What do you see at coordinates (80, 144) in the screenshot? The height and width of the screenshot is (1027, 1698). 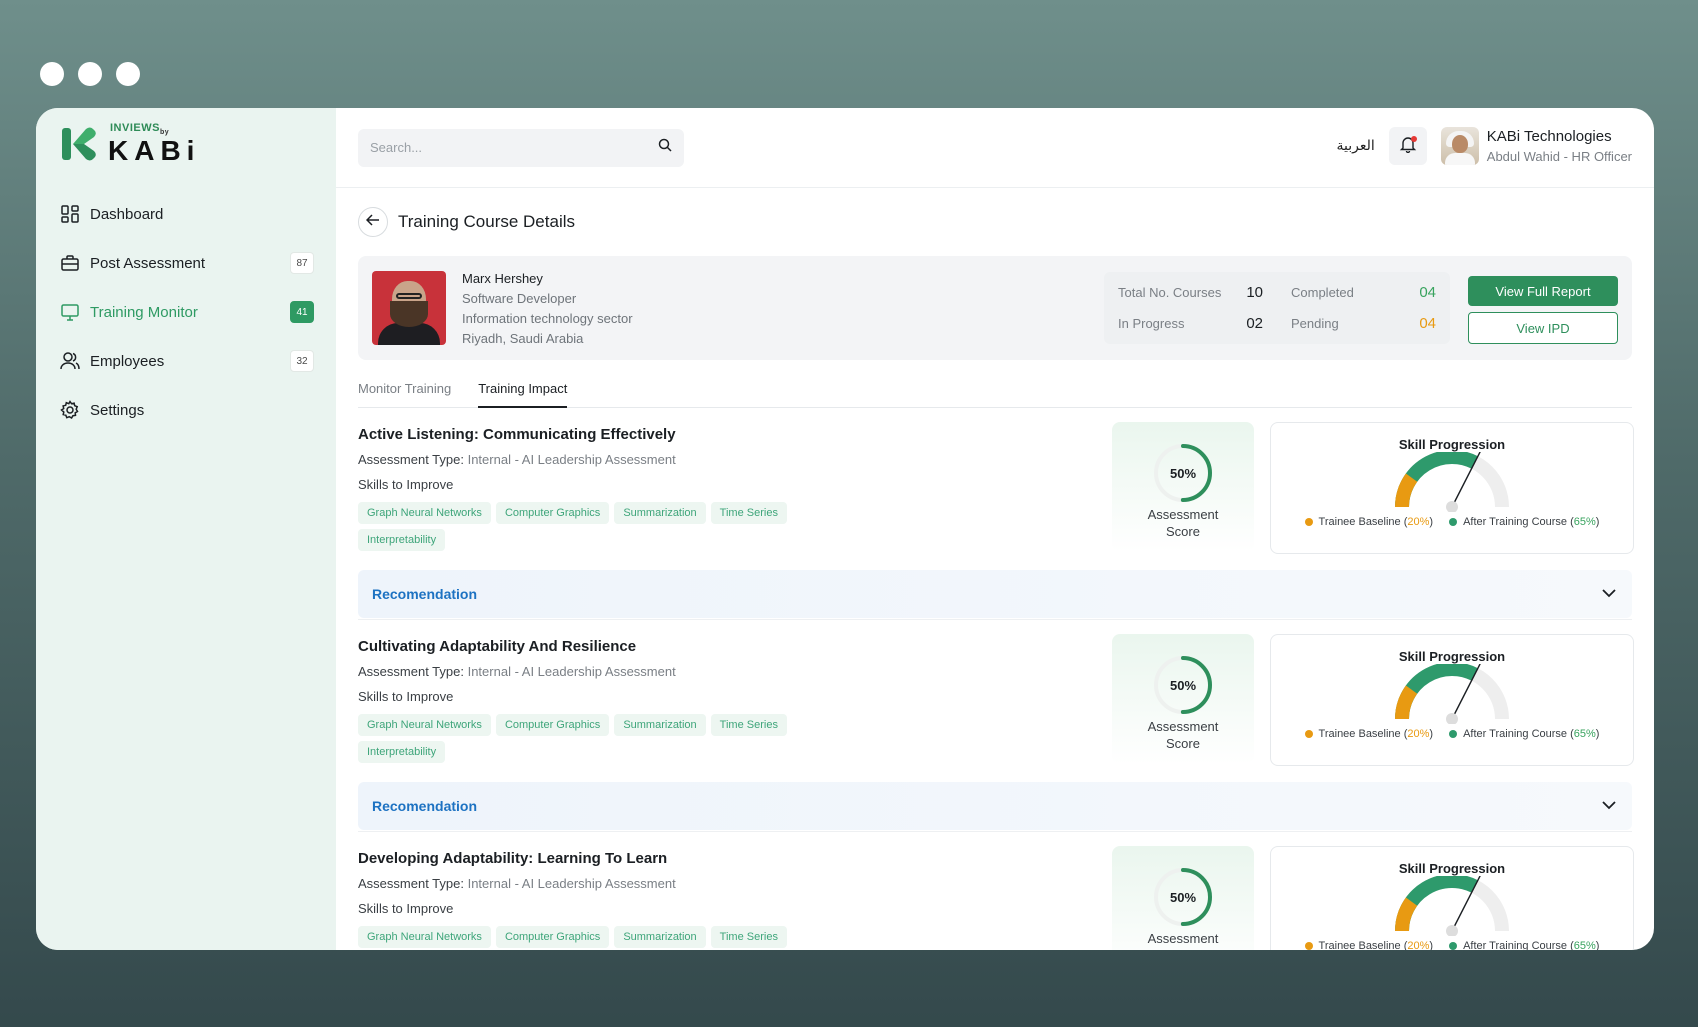 I see `logo-mark-icon` at bounding box center [80, 144].